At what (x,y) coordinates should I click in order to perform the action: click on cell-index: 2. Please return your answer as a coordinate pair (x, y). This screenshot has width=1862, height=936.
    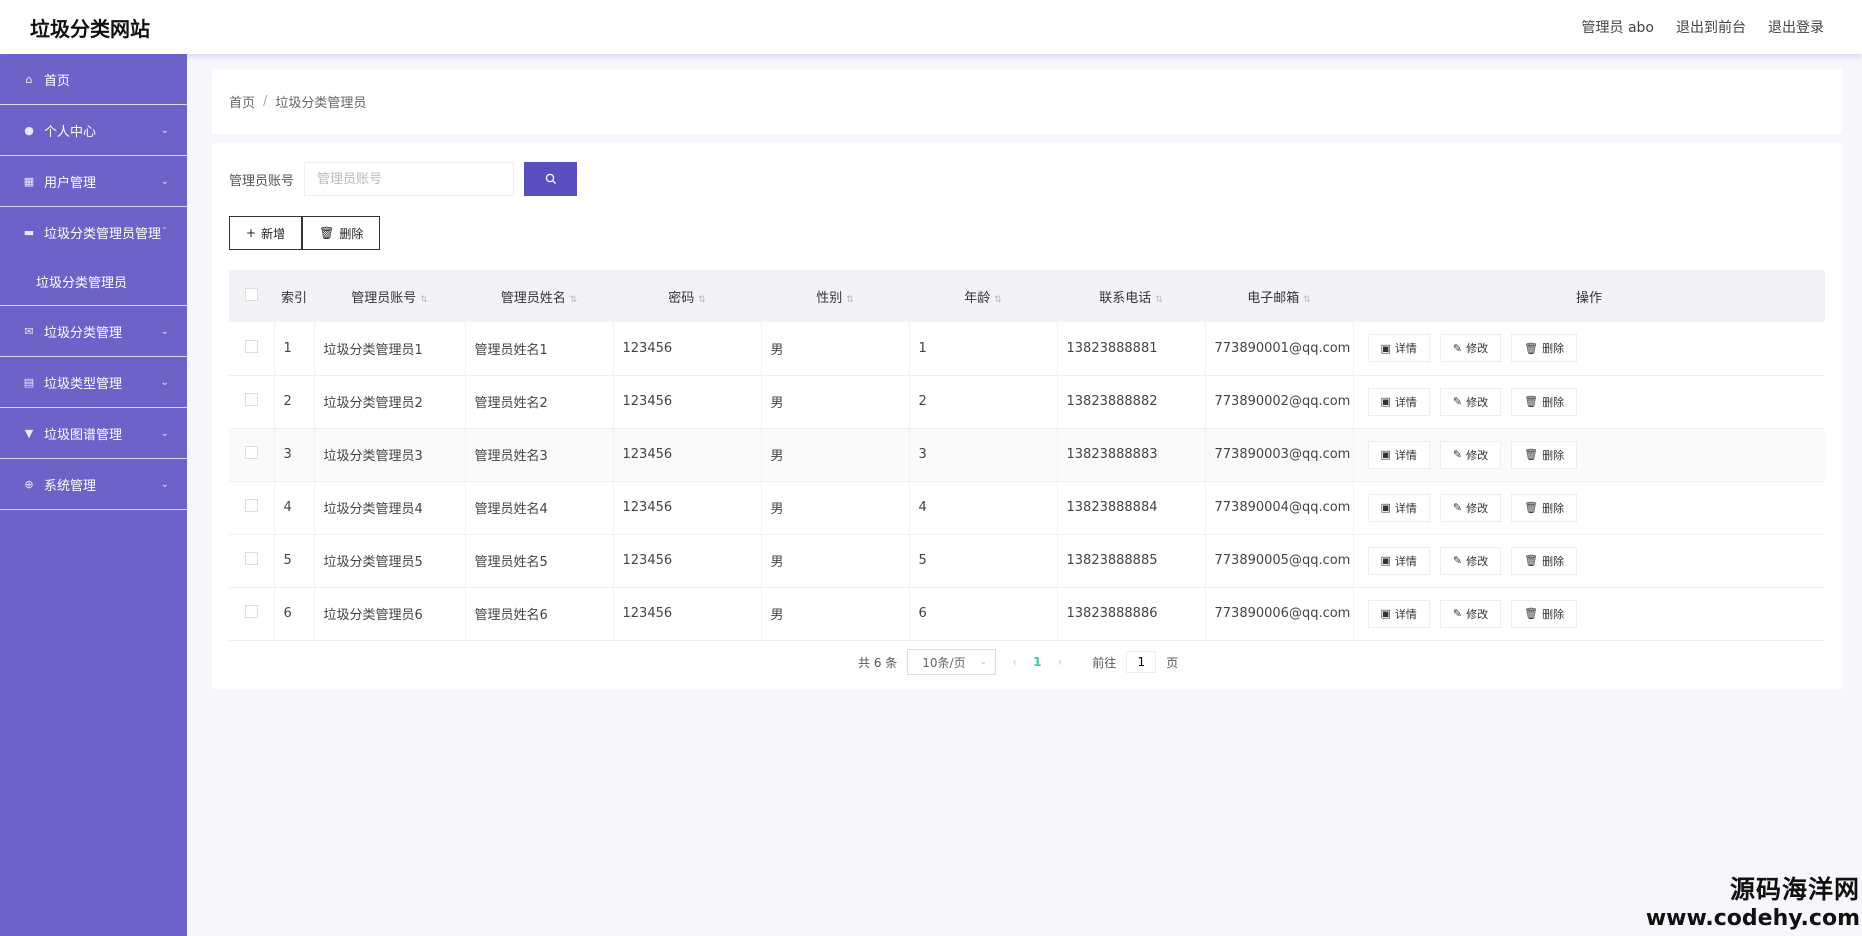
    Looking at the image, I should click on (294, 402).